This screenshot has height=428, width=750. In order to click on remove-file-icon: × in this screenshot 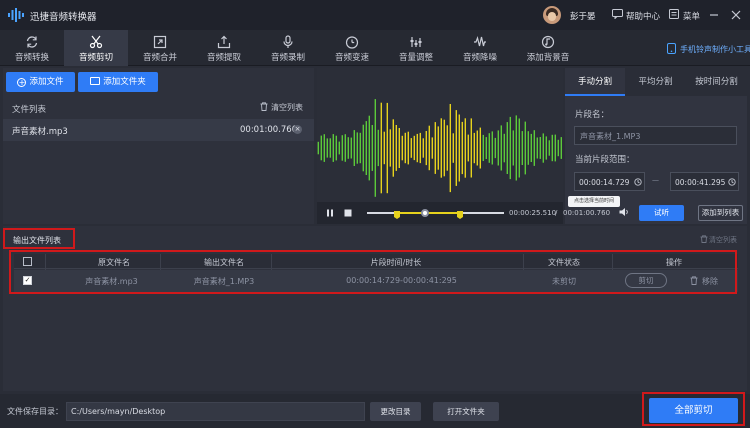, I will do `click(297, 129)`.